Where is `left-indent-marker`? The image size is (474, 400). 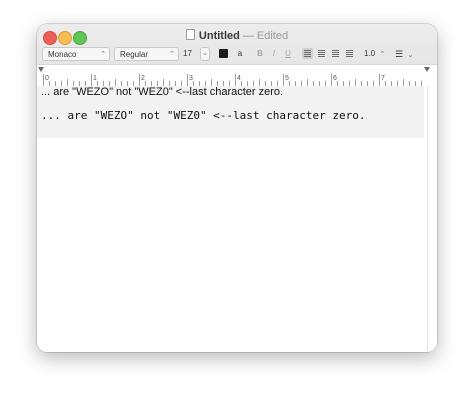 left-indent-marker is located at coordinates (41, 69).